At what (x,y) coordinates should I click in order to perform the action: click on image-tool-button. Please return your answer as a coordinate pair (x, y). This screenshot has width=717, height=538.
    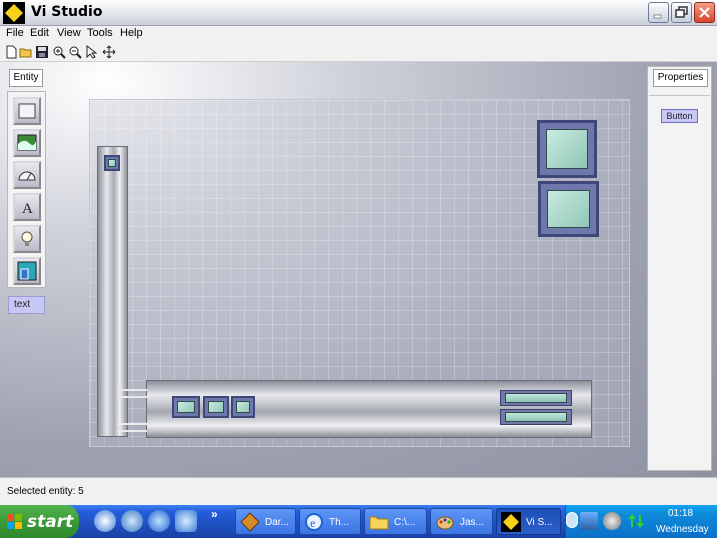
    Looking at the image, I should click on (27, 143).